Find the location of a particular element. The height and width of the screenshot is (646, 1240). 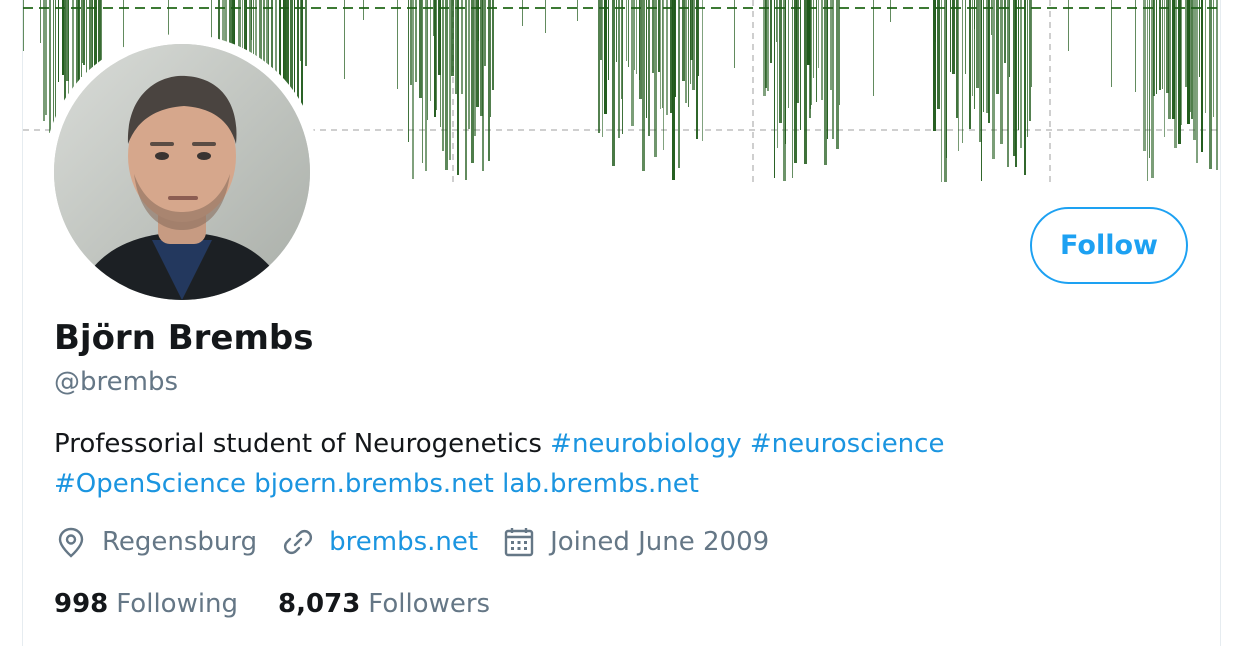

profile-location: Regensburg is located at coordinates (155, 542).